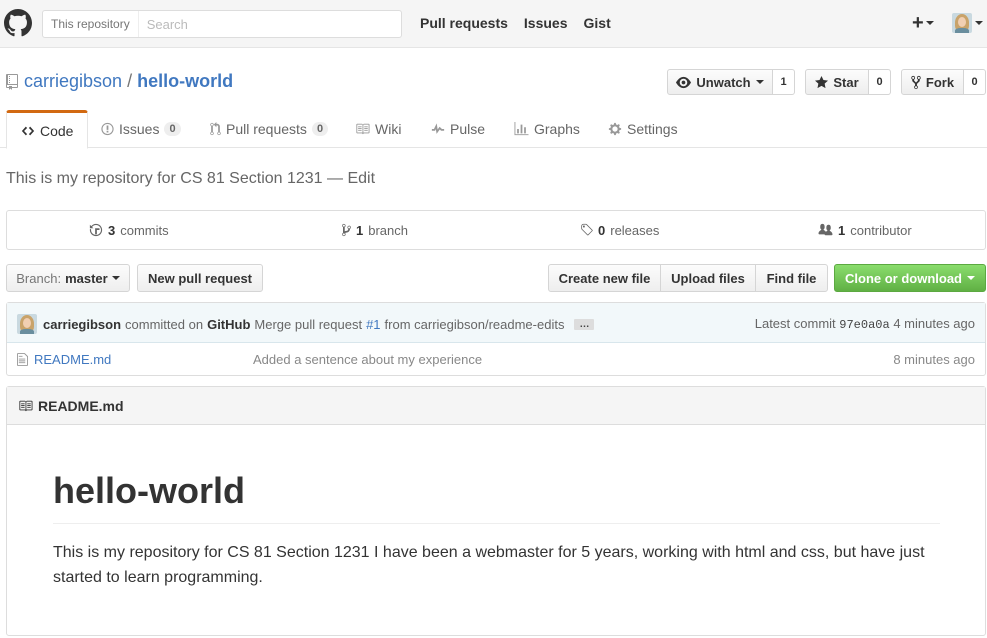  Describe the element at coordinates (363, 129) in the screenshot. I see `book-icon` at that location.